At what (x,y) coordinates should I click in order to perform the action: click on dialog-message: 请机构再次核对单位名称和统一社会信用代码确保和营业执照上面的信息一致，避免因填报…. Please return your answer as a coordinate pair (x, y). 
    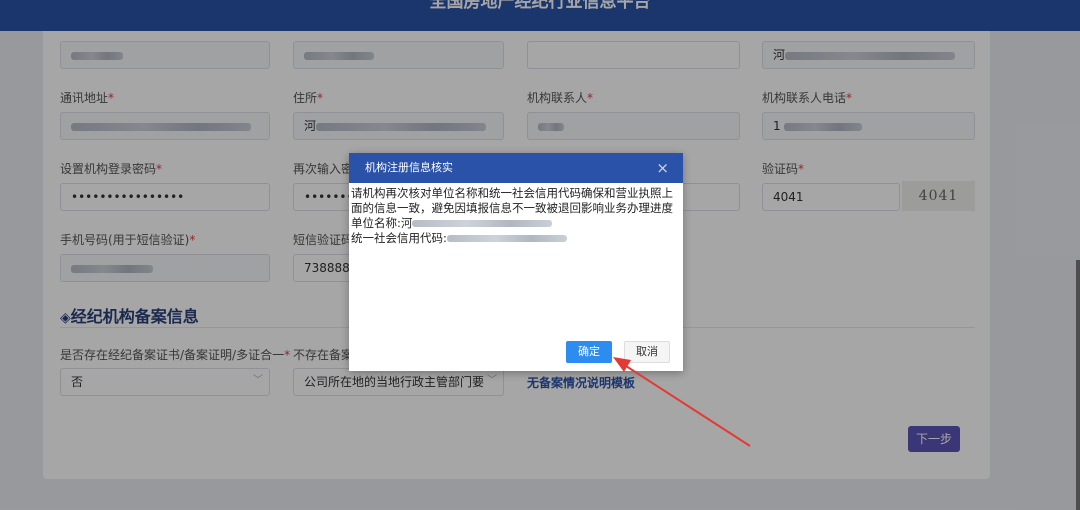
    Looking at the image, I should click on (512, 200).